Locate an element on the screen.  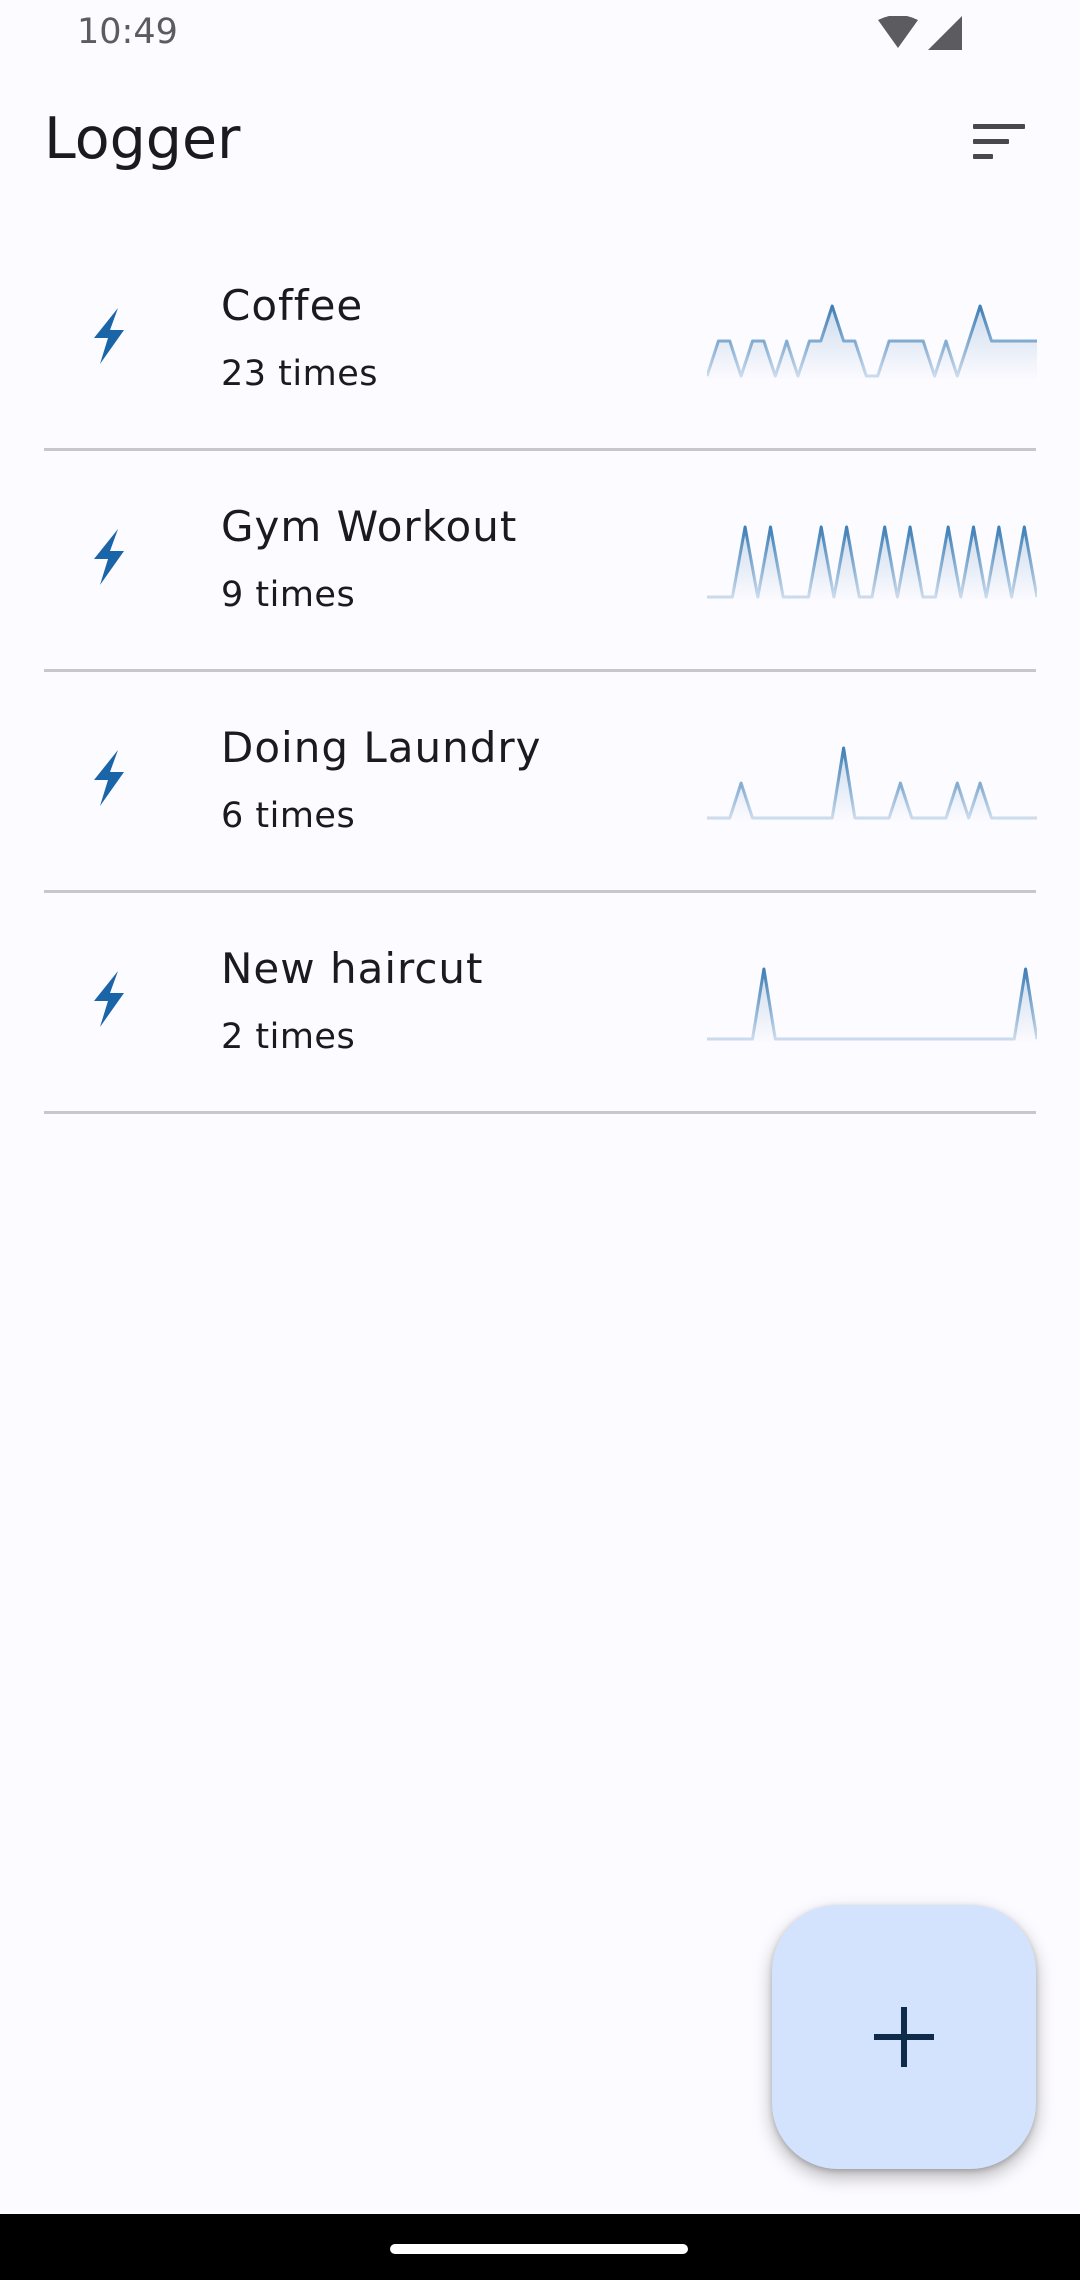
cellular-signal-icon is located at coordinates (945, 33).